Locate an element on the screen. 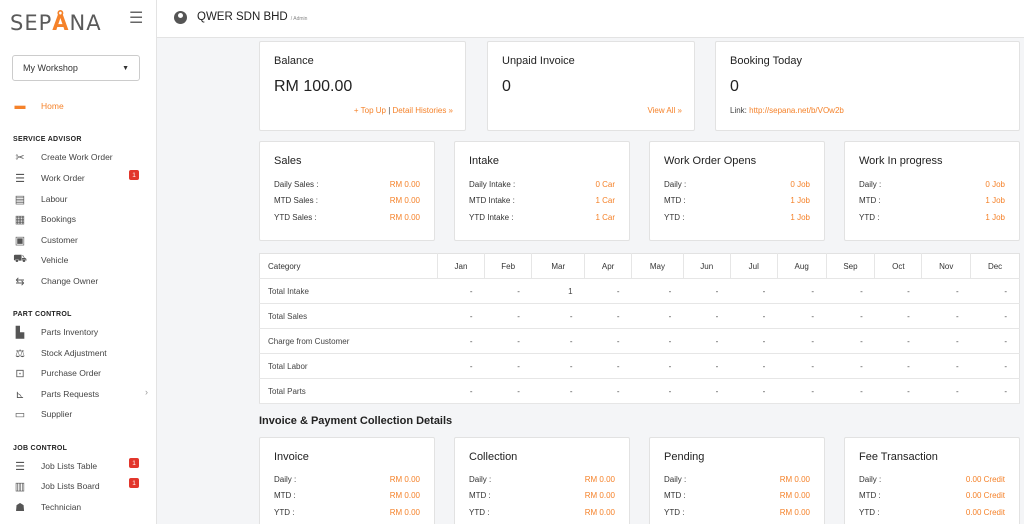 This screenshot has height=524, width=1024. row-category: Total Labor is located at coordinates (348, 366).